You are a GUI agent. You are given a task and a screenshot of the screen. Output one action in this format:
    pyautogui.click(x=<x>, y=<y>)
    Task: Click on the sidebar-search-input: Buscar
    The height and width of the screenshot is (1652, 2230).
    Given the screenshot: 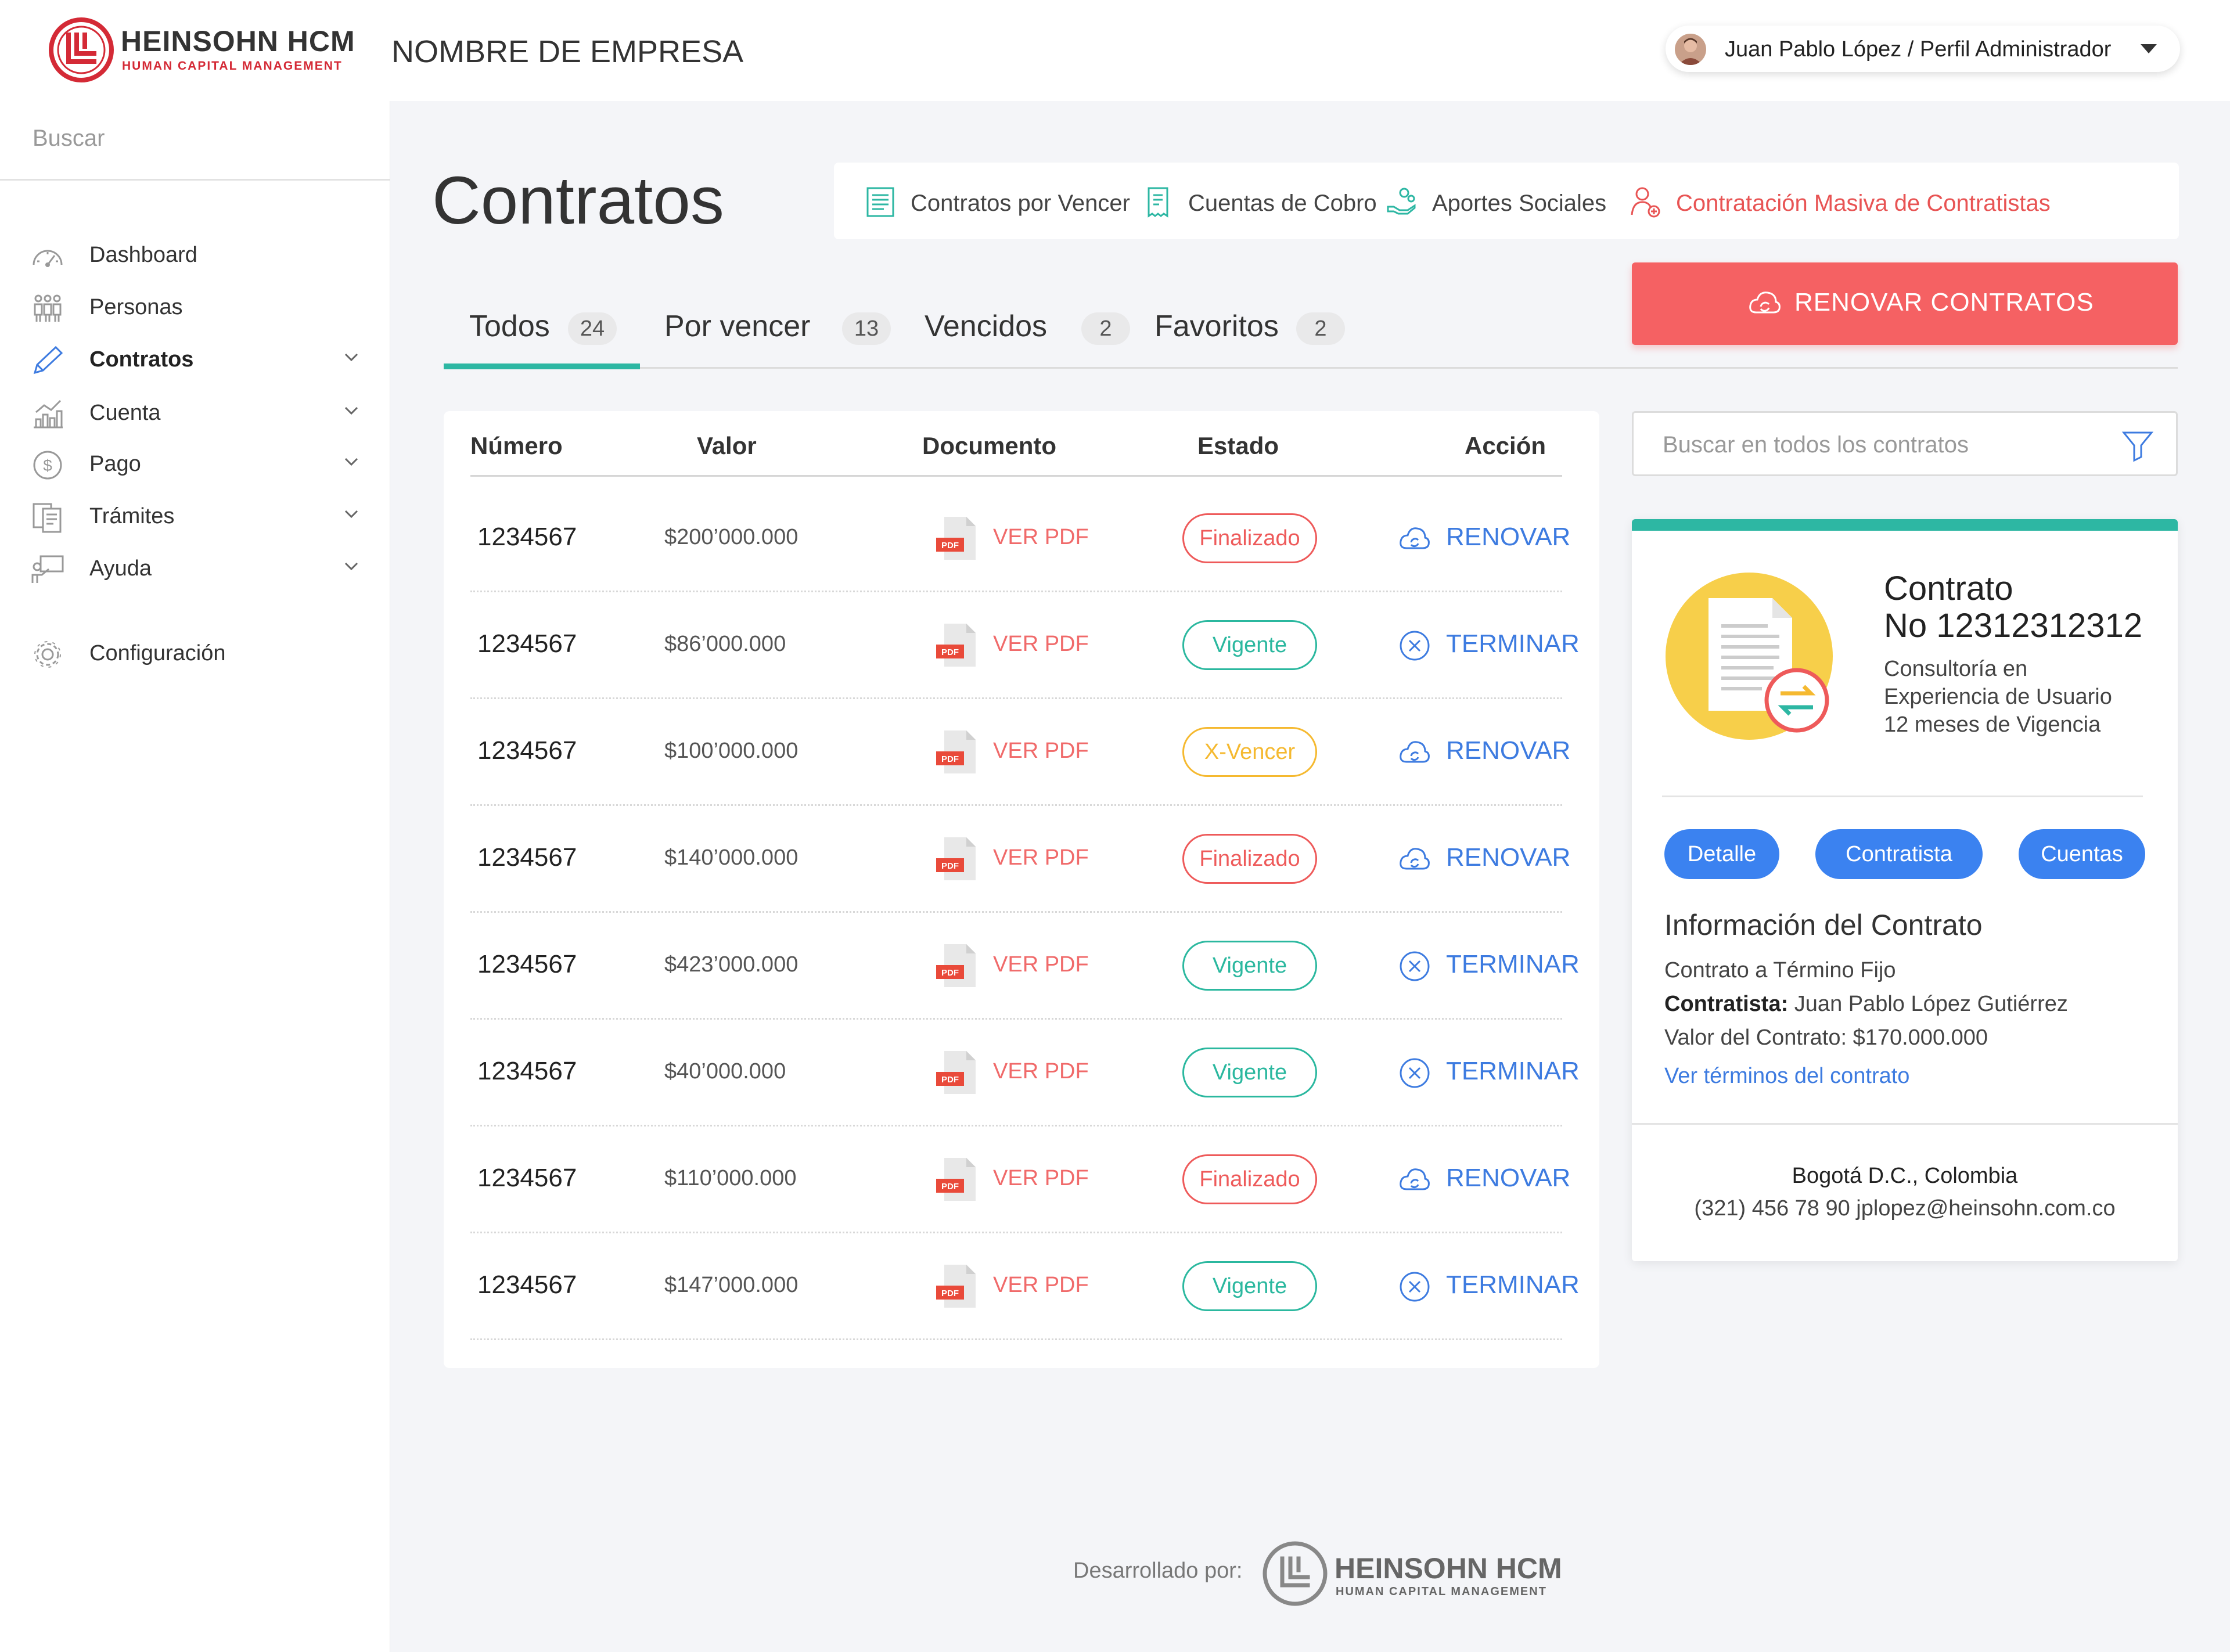 What is the action you would take?
    pyautogui.click(x=69, y=138)
    